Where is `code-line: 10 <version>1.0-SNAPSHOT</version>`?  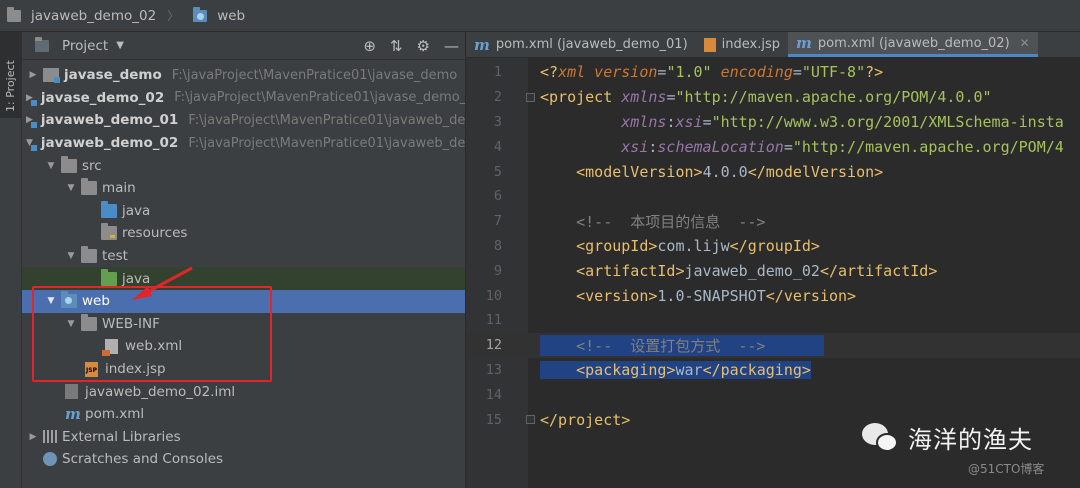
code-line: 10 <version>1.0-SNAPSHOT</version> is located at coordinates (773, 295).